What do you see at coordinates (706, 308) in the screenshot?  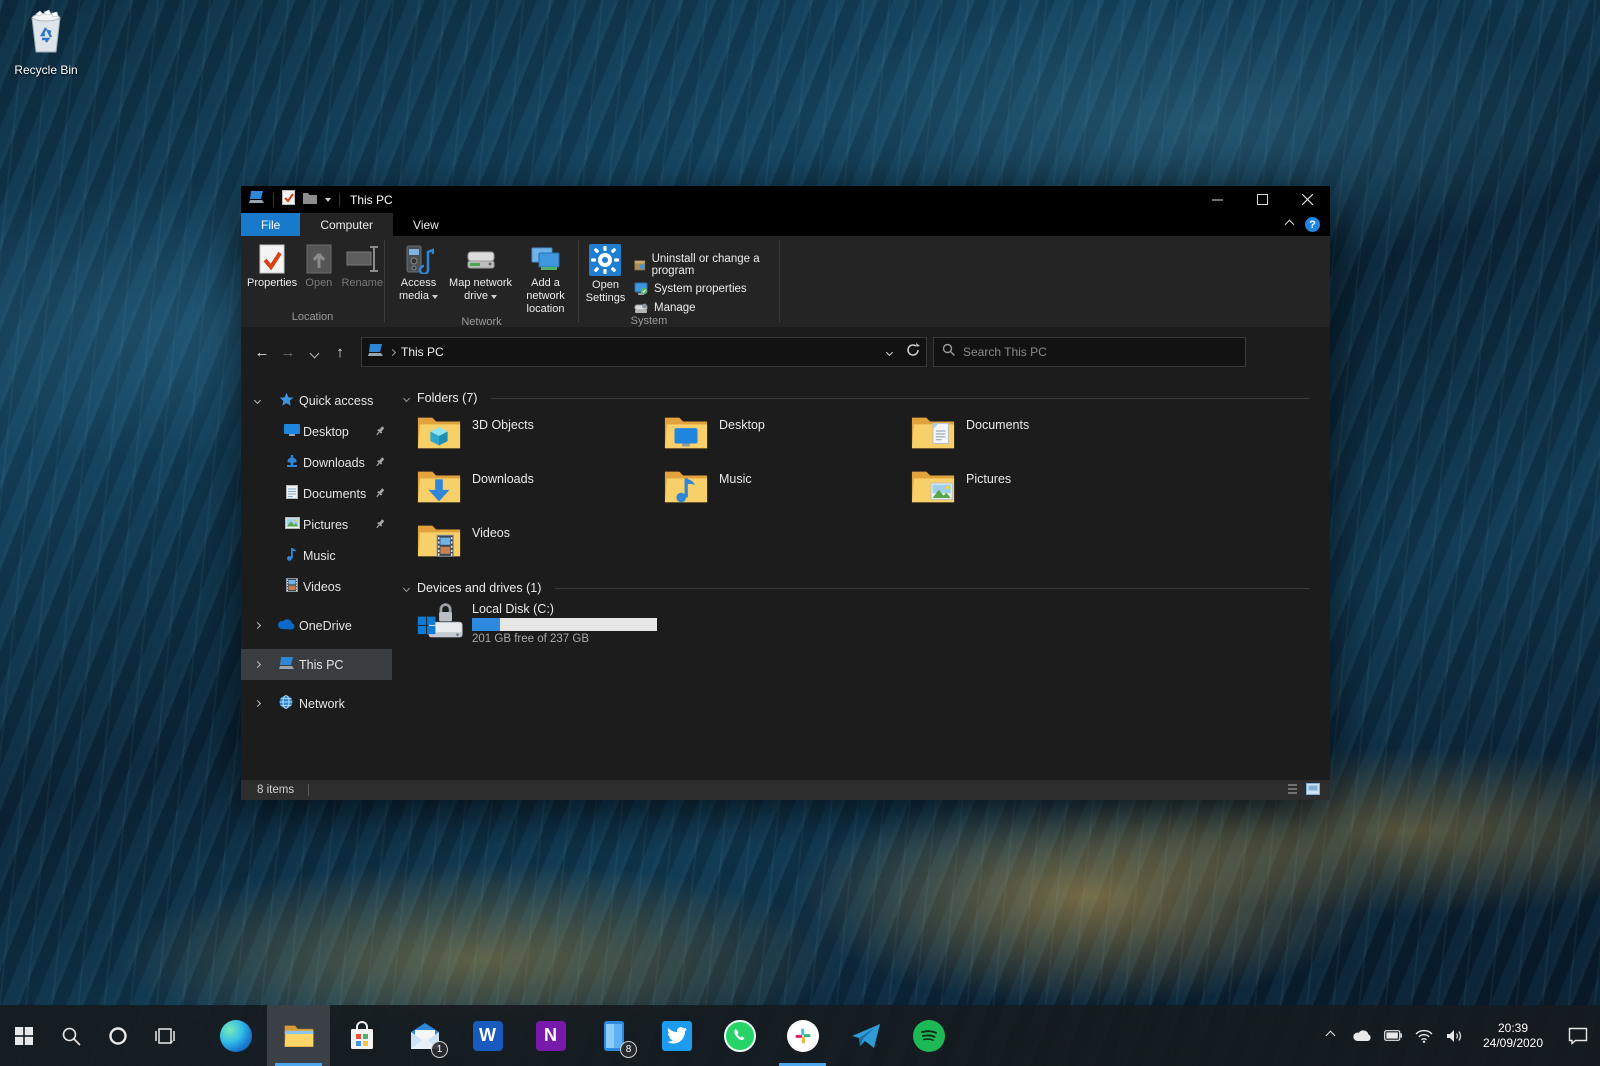 I see `manage-button: Manage` at bounding box center [706, 308].